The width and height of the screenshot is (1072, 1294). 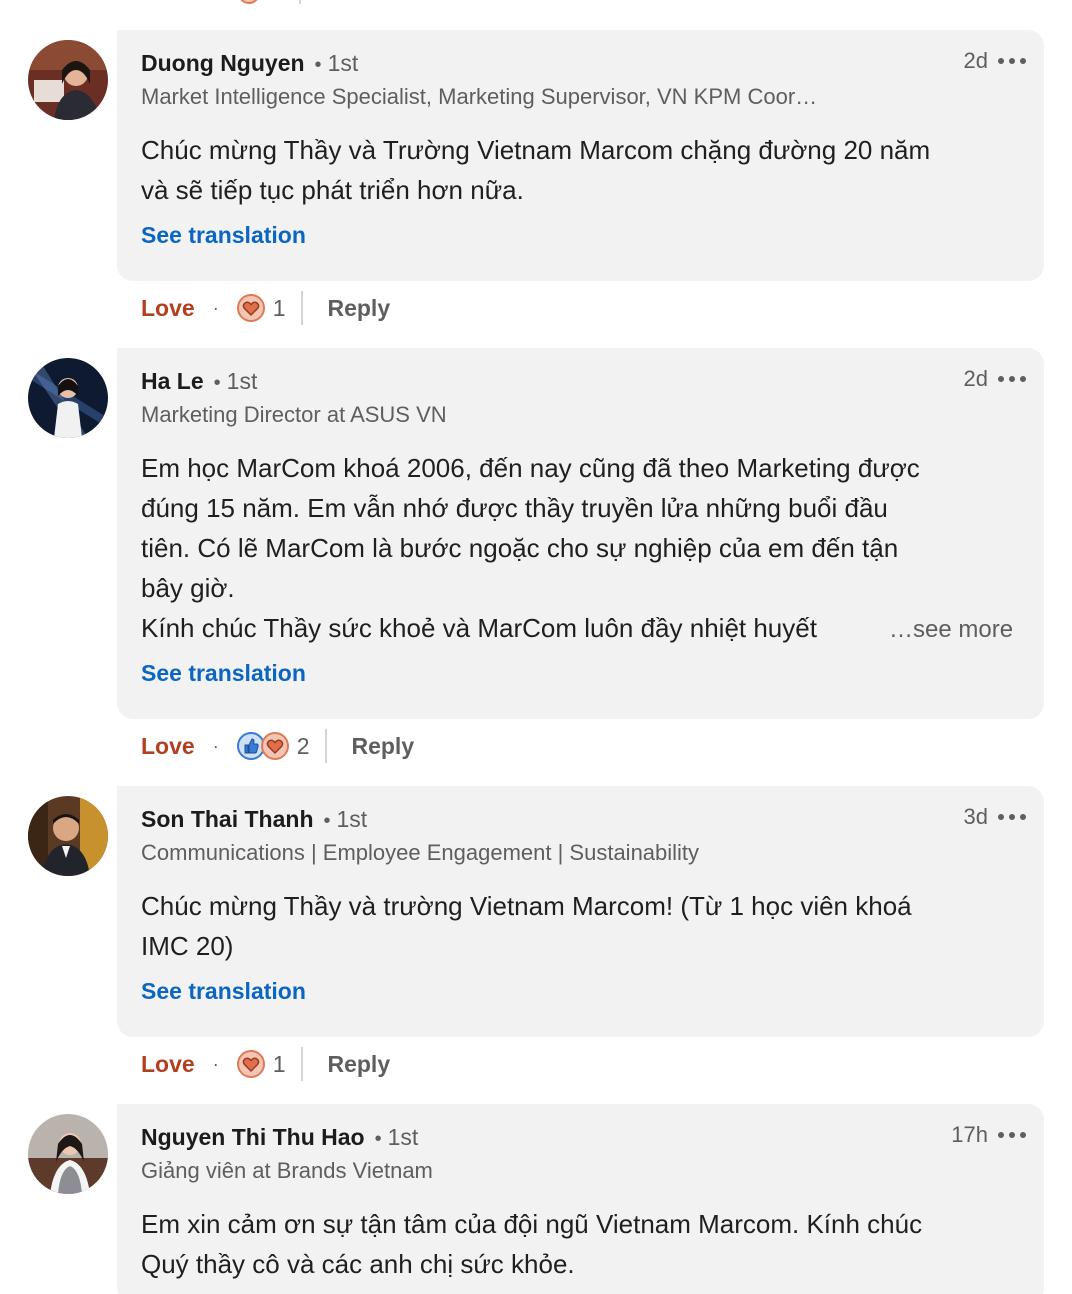 What do you see at coordinates (172, 381) in the screenshot?
I see `author-name: Ha Le` at bounding box center [172, 381].